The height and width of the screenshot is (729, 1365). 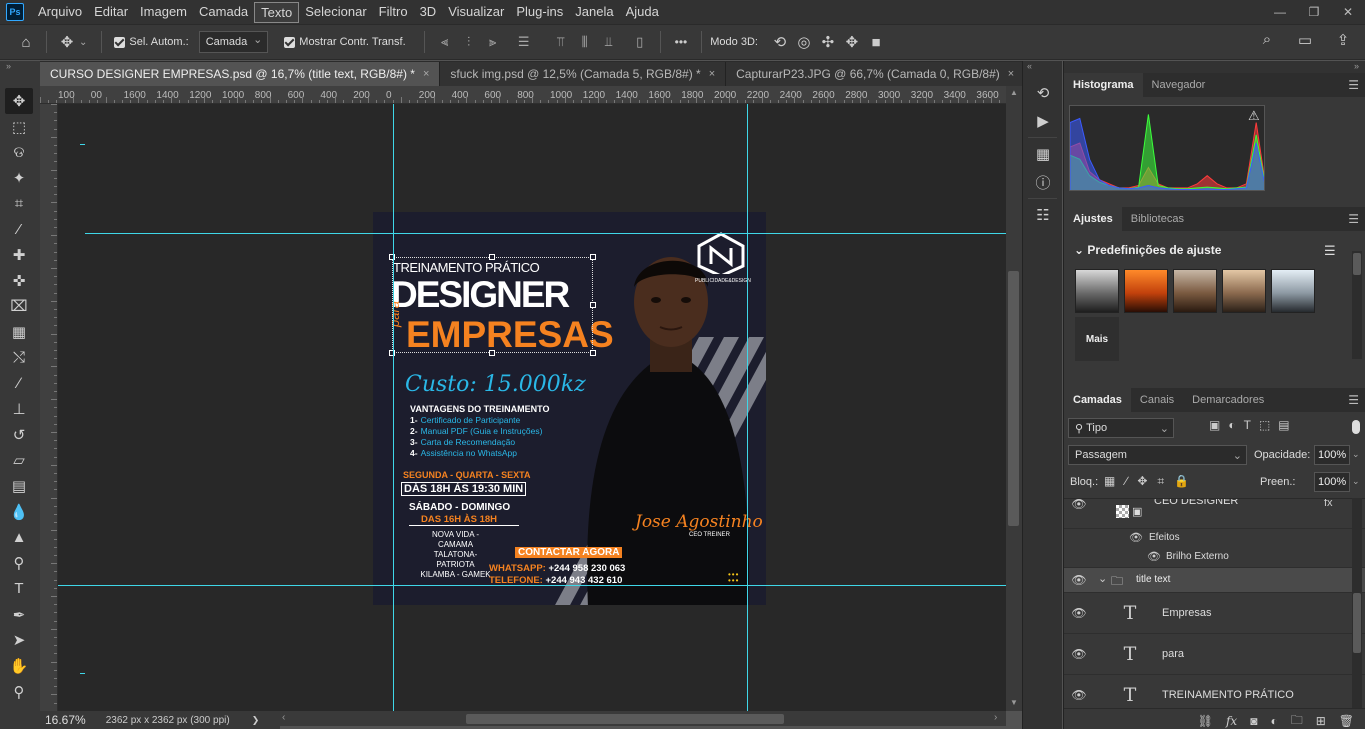 What do you see at coordinates (163, 12) in the screenshot?
I see `menu-item-imagem: Imagem` at bounding box center [163, 12].